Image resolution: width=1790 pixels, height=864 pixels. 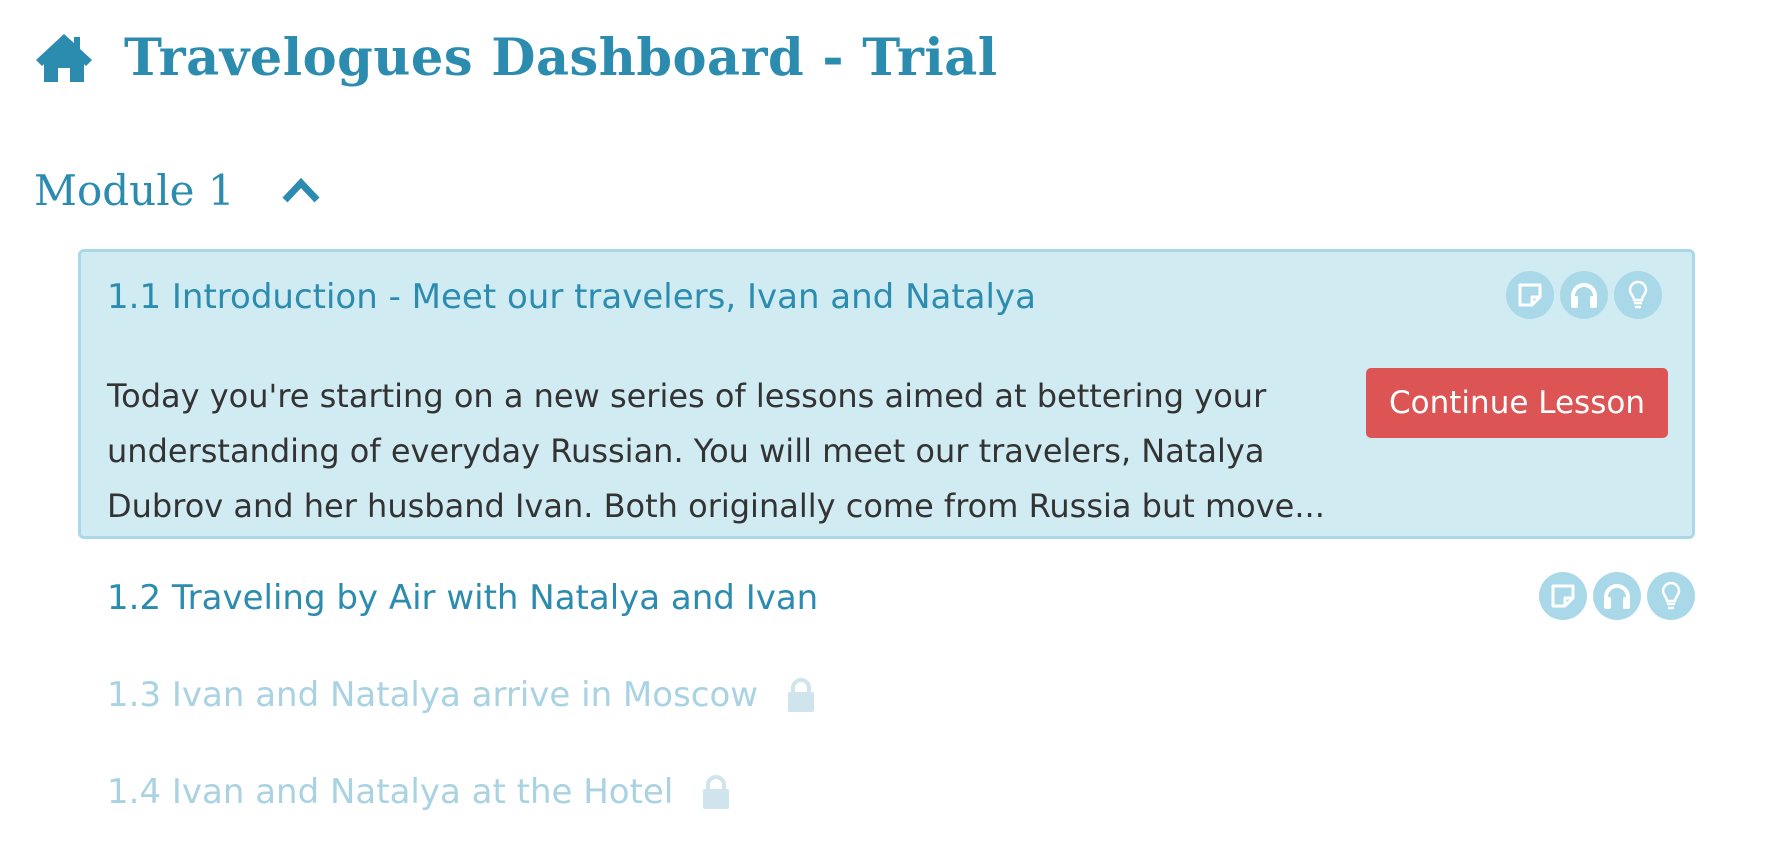 I want to click on lesson-row-1-4: 1.4 Ivan and Natalya at the Hotel, so click(x=419, y=792).